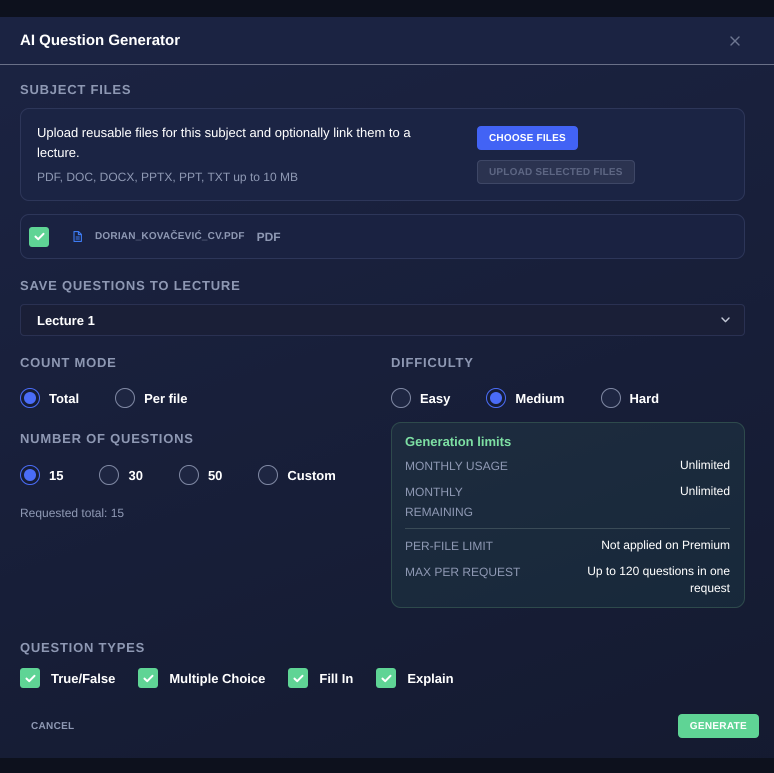  What do you see at coordinates (665, 545) in the screenshot?
I see `limit-value: Not applied on Premium` at bounding box center [665, 545].